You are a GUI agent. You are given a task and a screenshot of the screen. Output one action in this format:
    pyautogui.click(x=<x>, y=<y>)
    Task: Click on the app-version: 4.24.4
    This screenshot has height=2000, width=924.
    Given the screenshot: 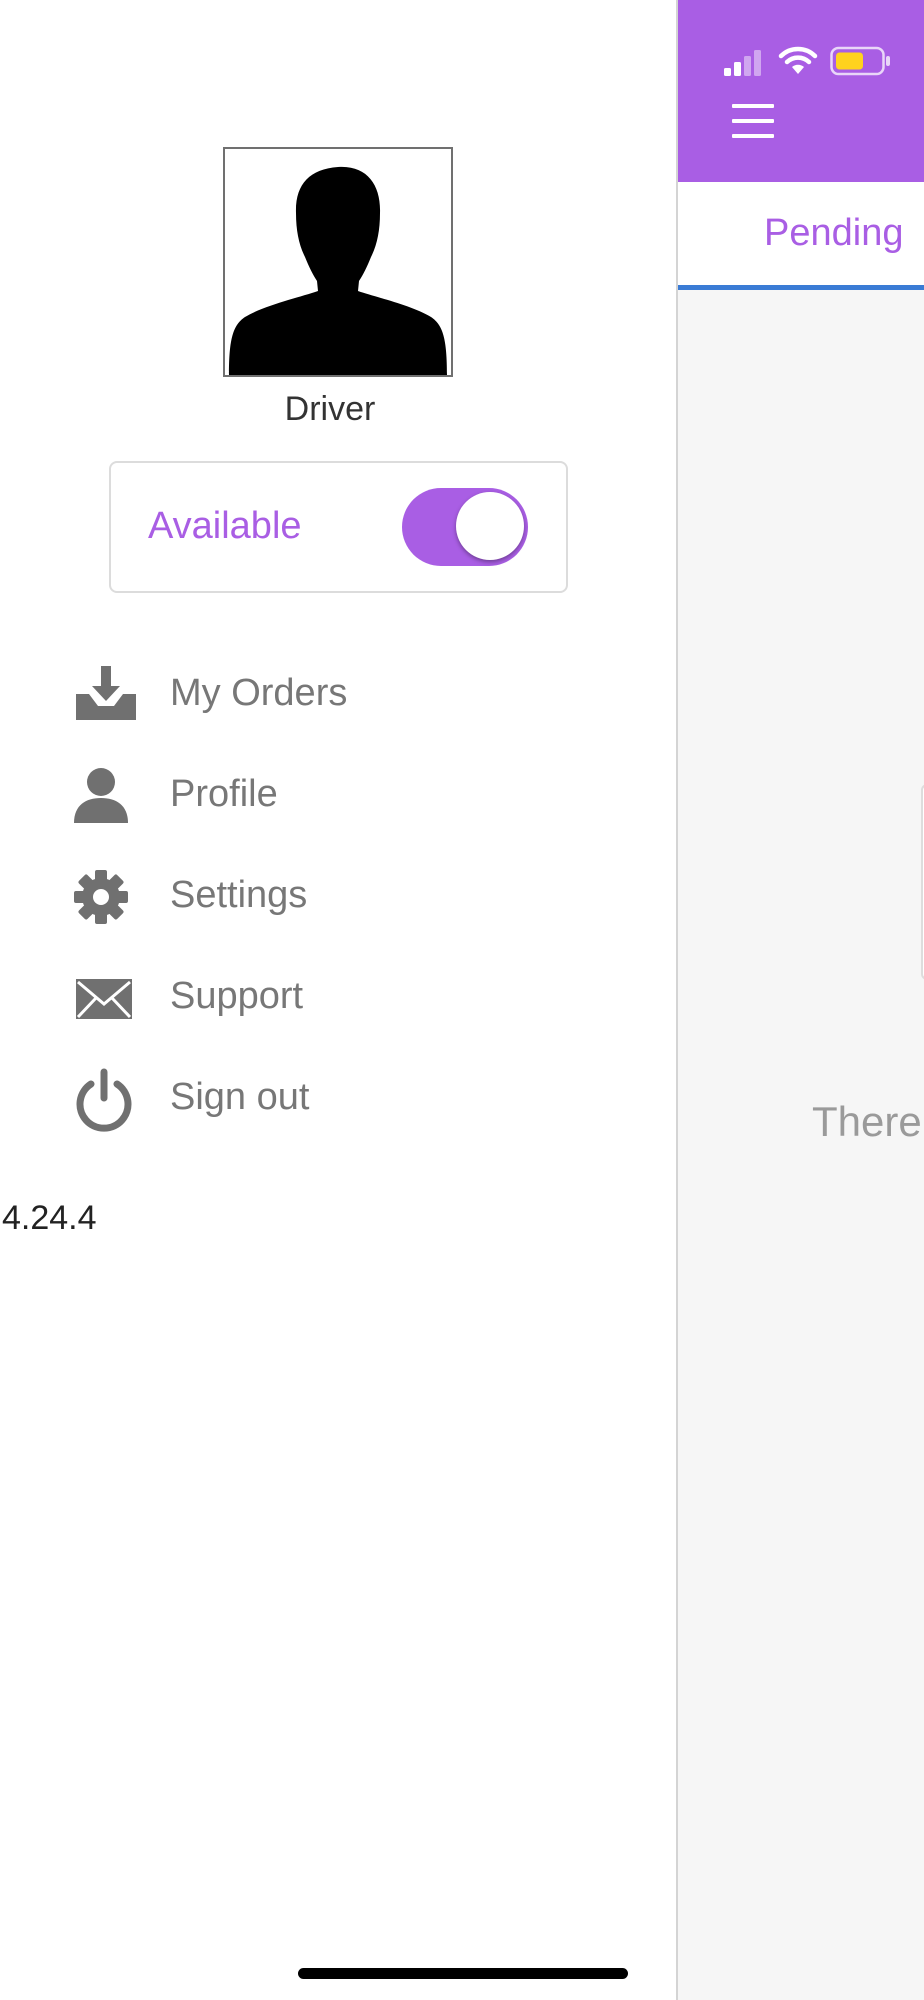 What is the action you would take?
    pyautogui.click(x=49, y=1218)
    